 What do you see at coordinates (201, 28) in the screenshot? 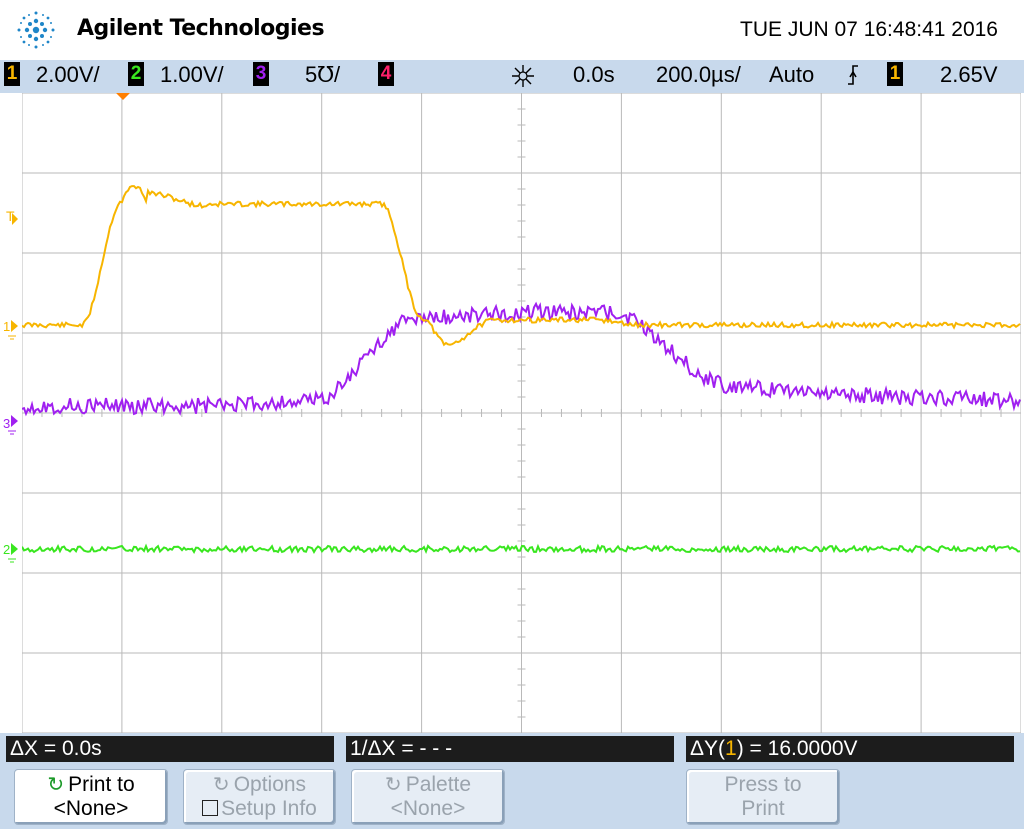
I see `brand-name: Agilent Technologies` at bounding box center [201, 28].